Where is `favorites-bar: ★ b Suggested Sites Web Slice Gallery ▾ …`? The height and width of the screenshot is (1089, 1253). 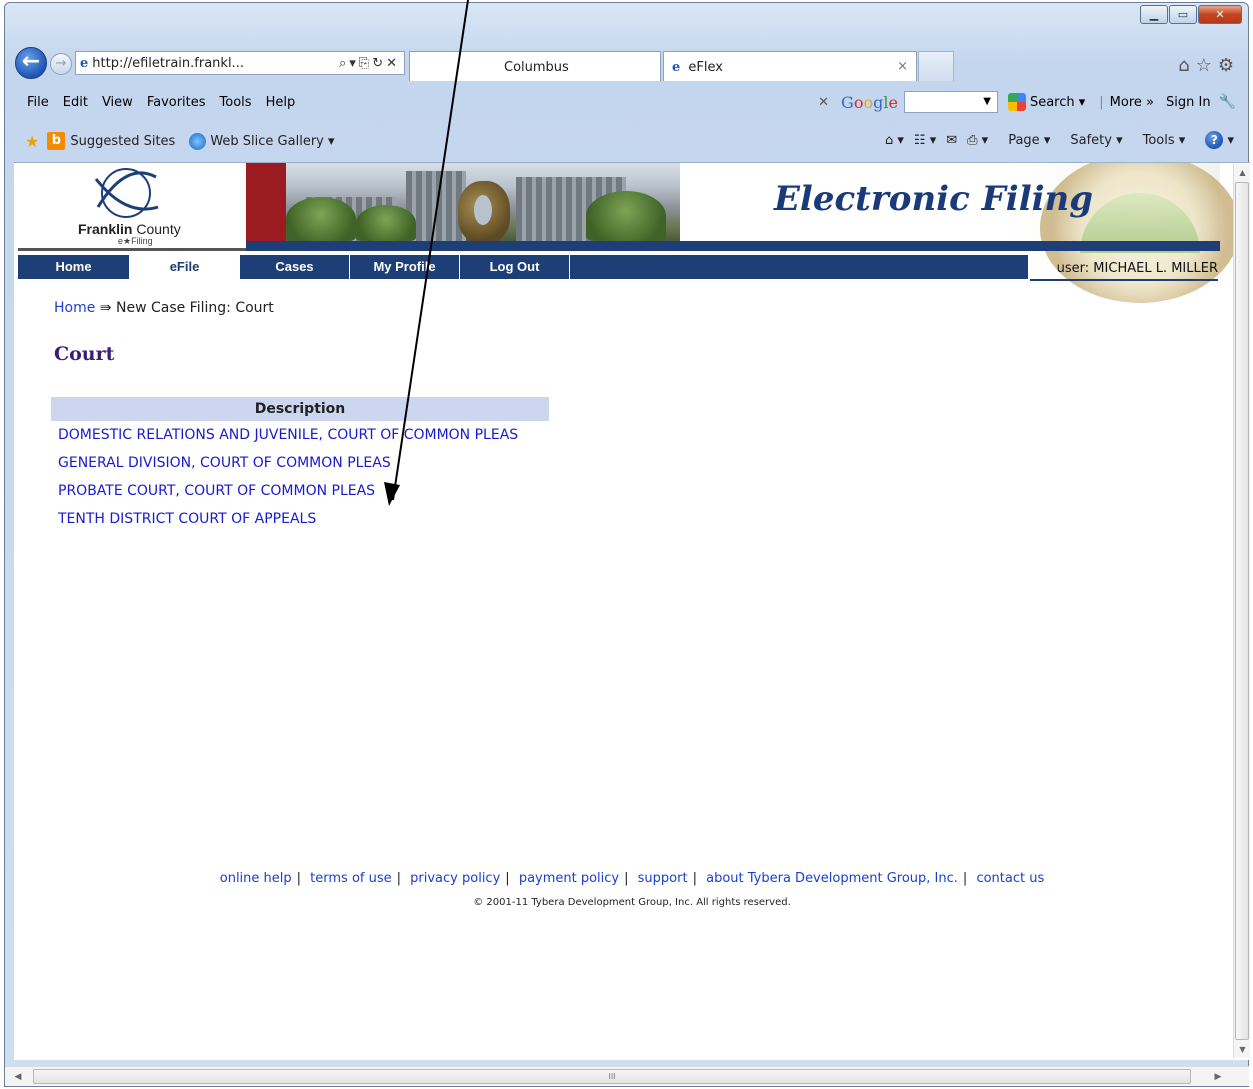 favorites-bar: ★ b Suggested Sites Web Slice Gallery ▾ … is located at coordinates (626, 141).